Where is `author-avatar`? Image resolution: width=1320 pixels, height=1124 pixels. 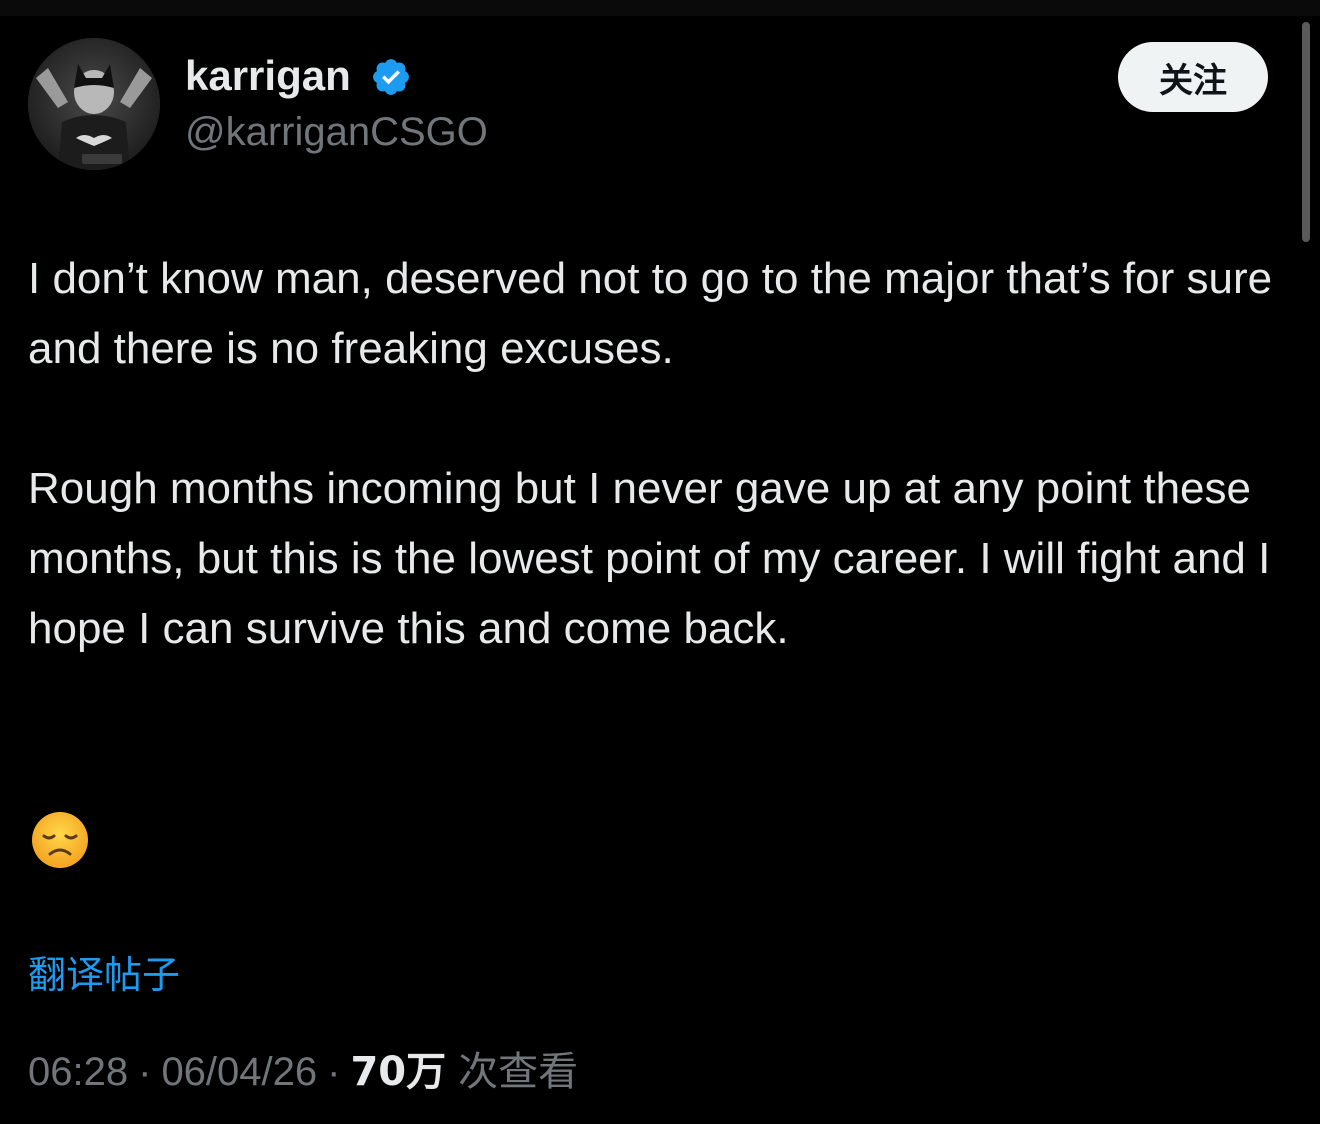
author-avatar is located at coordinates (94, 104).